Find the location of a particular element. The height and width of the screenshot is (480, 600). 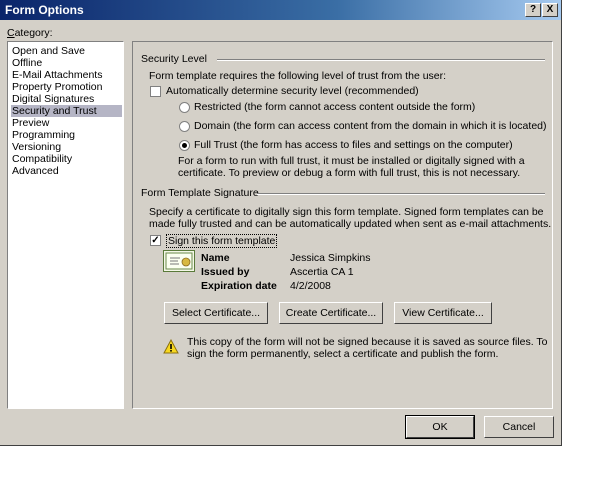

cert-expiration-label: Expiration date is located at coordinates (239, 286).